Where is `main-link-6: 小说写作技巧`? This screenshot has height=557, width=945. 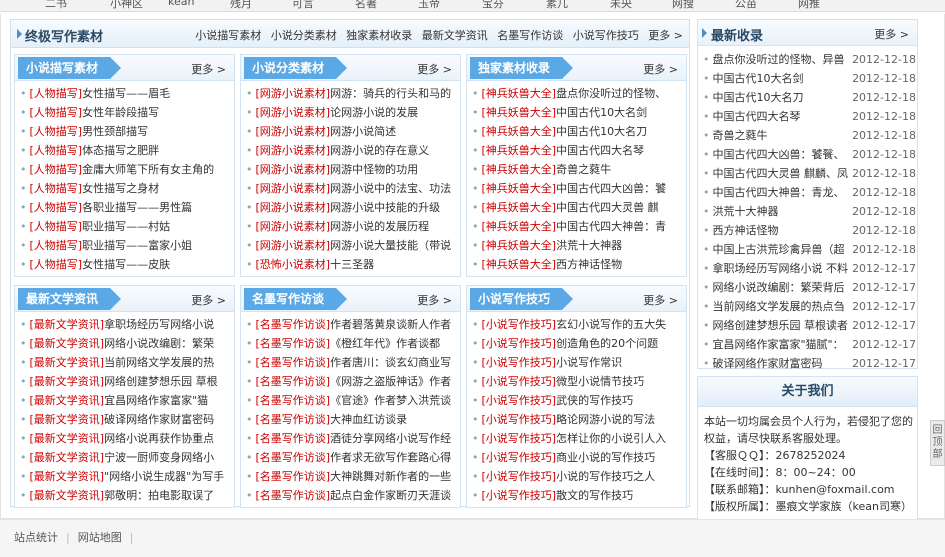 main-link-6: 小说写作技巧 is located at coordinates (606, 35).